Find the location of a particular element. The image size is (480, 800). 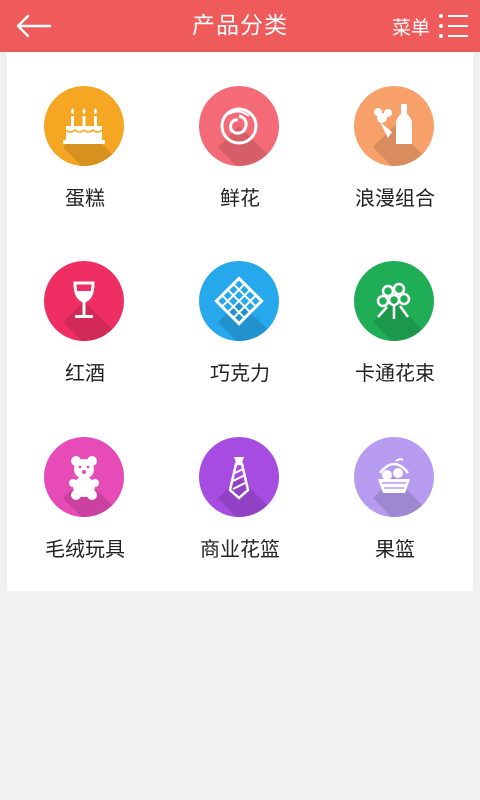

teddy-bear-icon is located at coordinates (84, 478).